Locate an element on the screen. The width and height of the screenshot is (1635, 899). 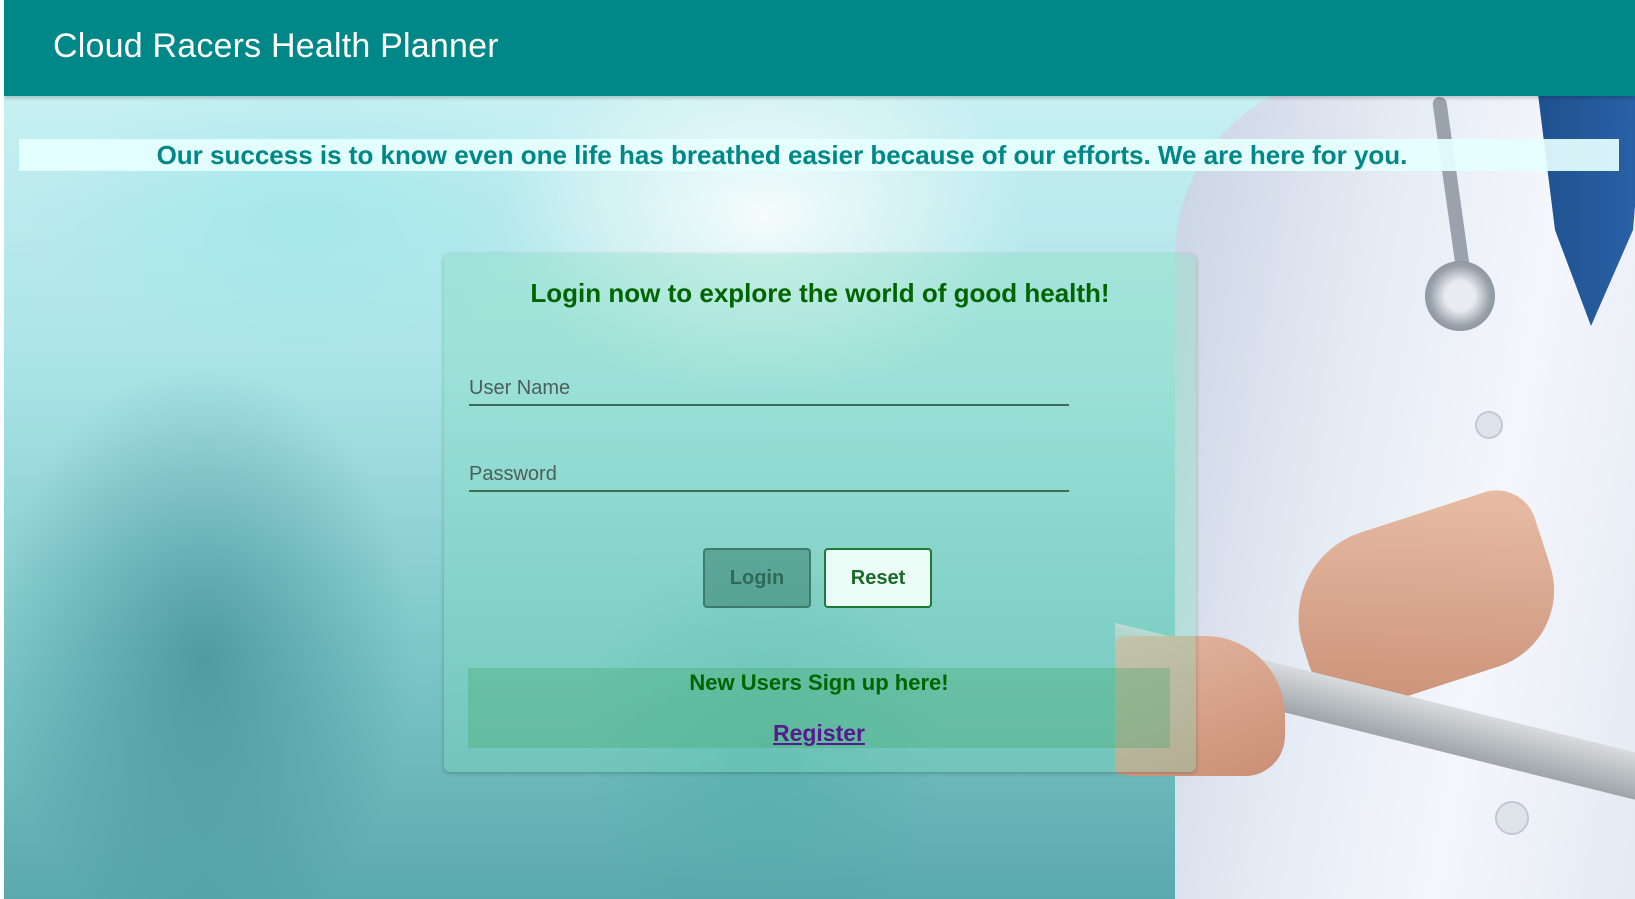
app-title: Cloud Racers Health Planner is located at coordinates (276, 46).